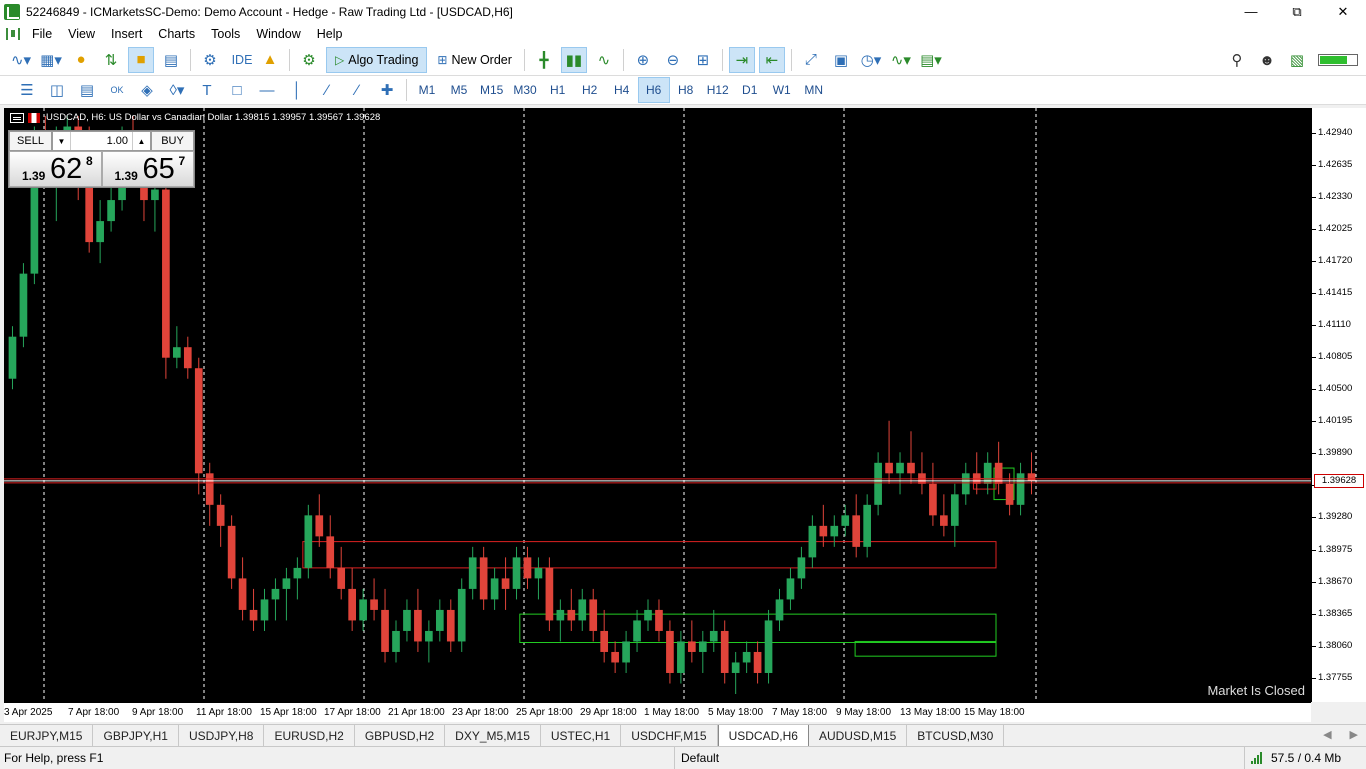 The image size is (1366, 769). Describe the element at coordinates (177, 90) in the screenshot. I see `shapes-icon: ◊▾` at that location.